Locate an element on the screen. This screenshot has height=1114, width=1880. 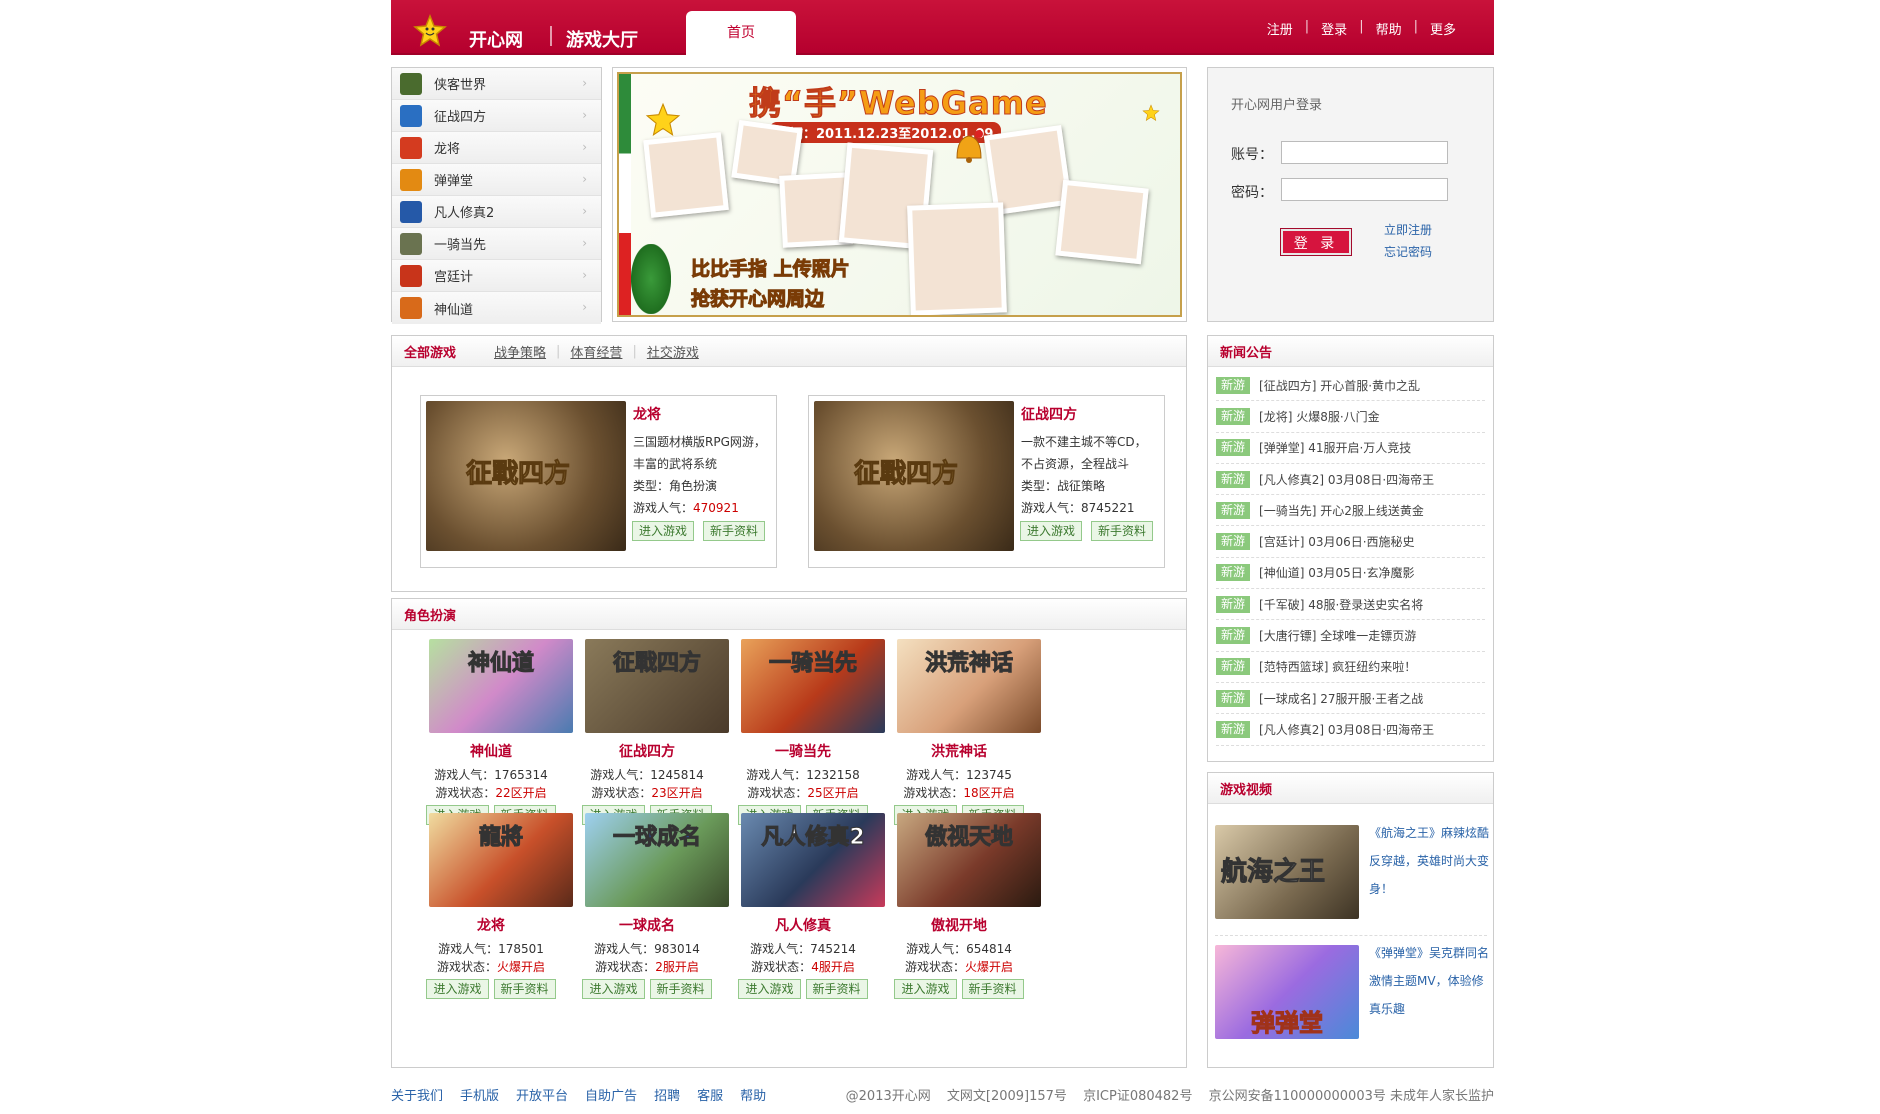
new-game-badge: 新游 is located at coordinates (1233, 479).